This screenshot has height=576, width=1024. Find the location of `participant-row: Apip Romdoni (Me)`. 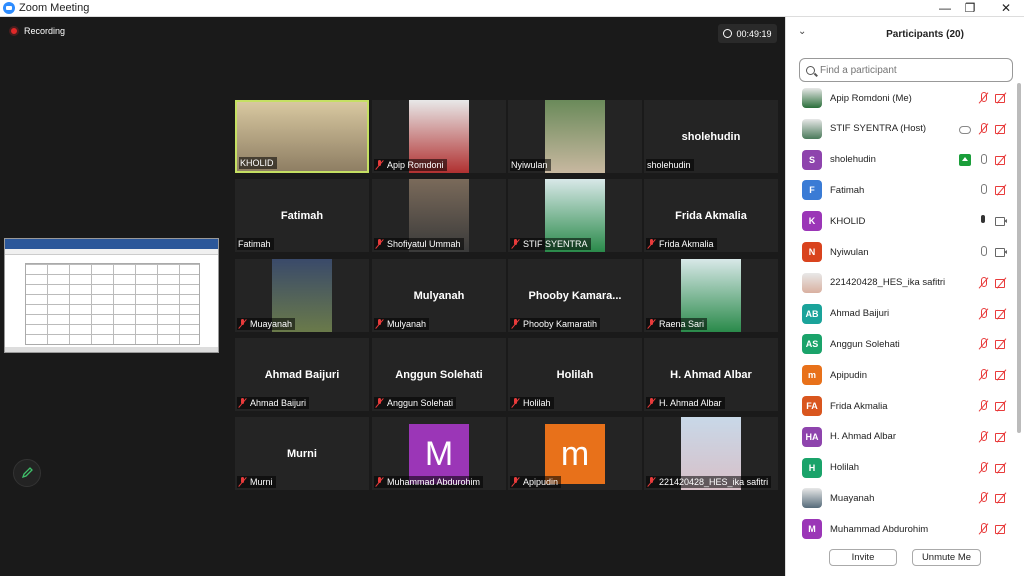

participant-row: Apip Romdoni (Me) is located at coordinates (901, 98).